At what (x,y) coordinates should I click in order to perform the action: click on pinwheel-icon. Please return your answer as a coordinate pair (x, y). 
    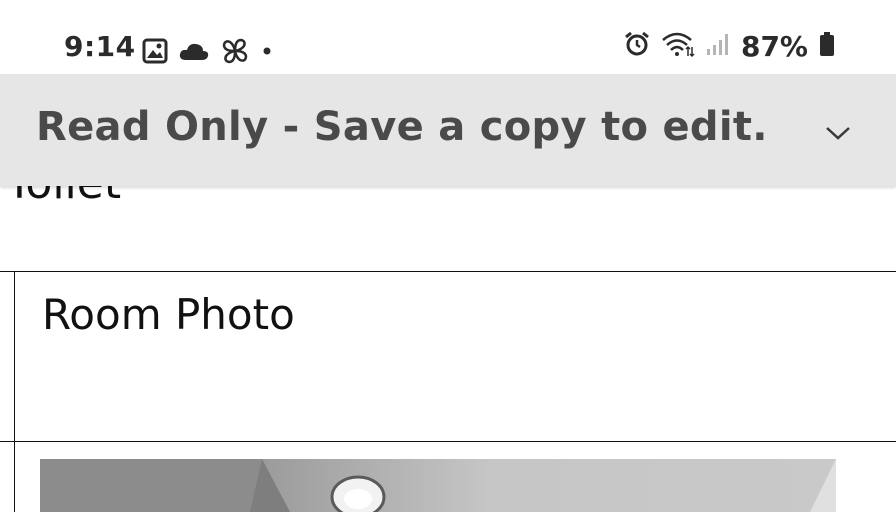
    Looking at the image, I should click on (235, 53).